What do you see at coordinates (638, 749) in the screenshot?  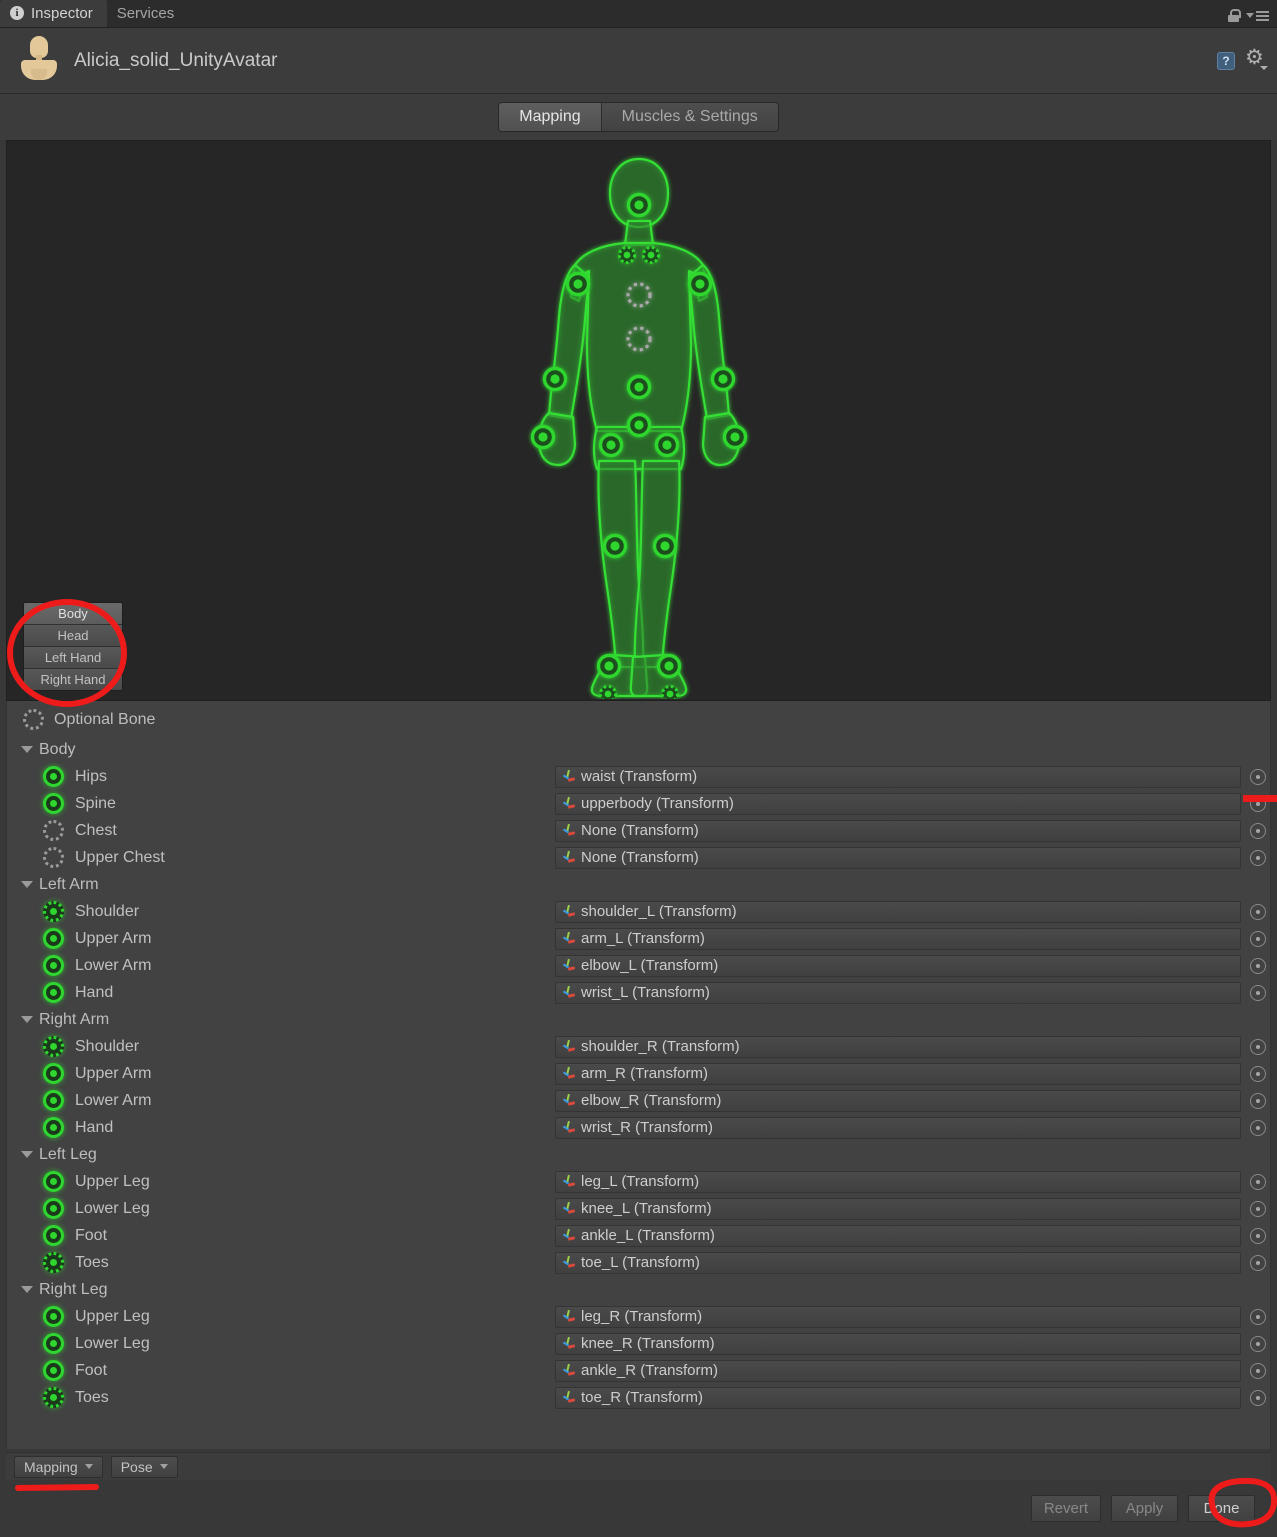 I see `bone-group-header-body: Body` at bounding box center [638, 749].